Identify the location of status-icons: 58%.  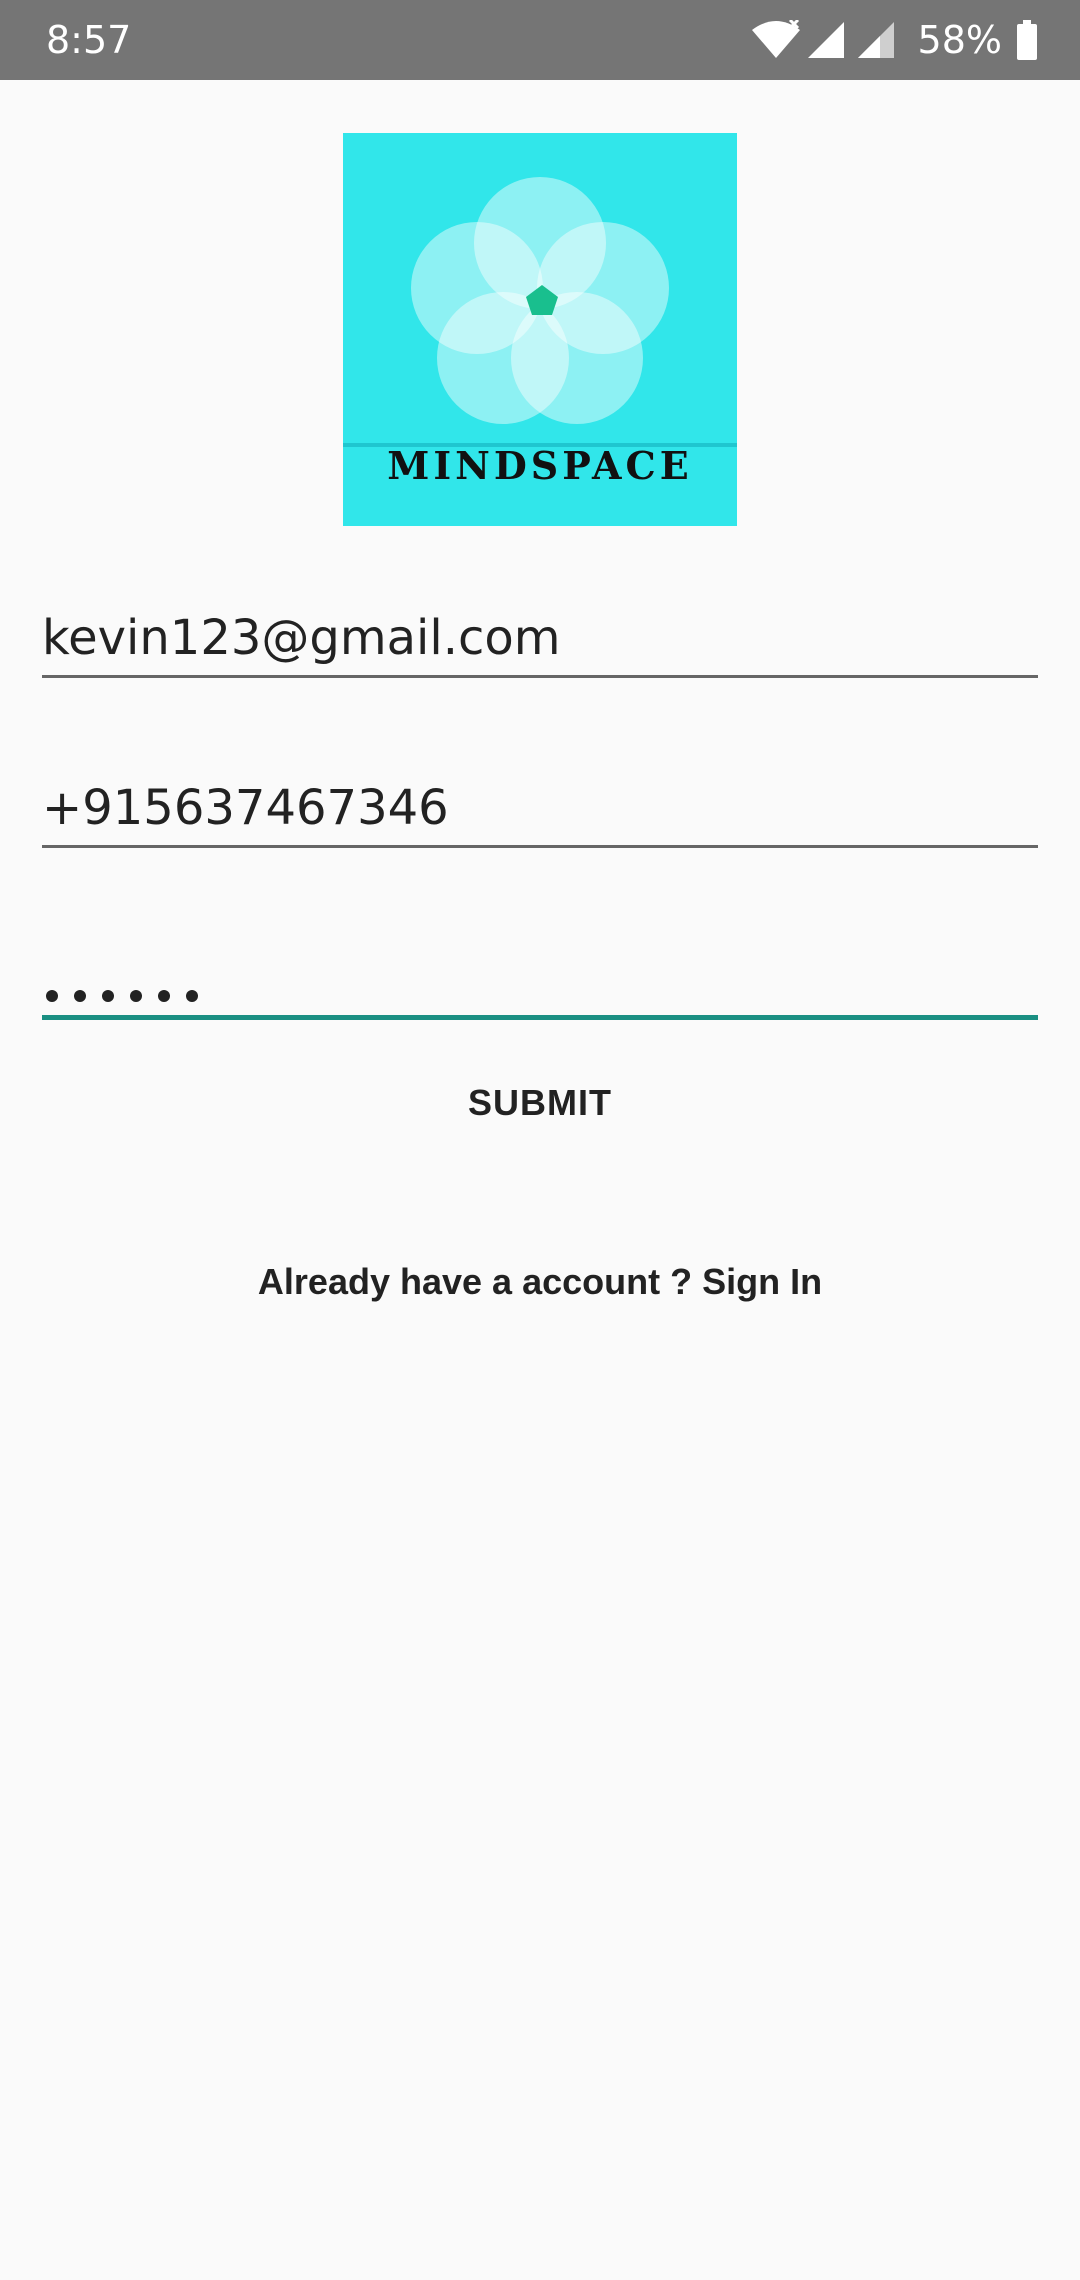
(894, 40).